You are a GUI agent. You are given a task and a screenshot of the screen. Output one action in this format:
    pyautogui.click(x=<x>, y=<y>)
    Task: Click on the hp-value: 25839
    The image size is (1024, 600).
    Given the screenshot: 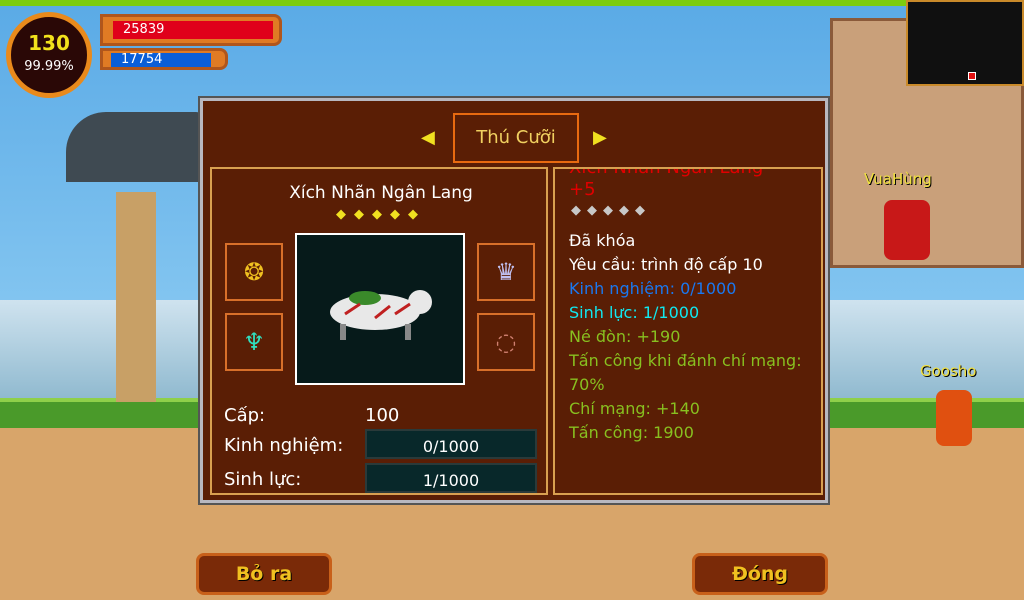 What is the action you would take?
    pyautogui.click(x=193, y=30)
    